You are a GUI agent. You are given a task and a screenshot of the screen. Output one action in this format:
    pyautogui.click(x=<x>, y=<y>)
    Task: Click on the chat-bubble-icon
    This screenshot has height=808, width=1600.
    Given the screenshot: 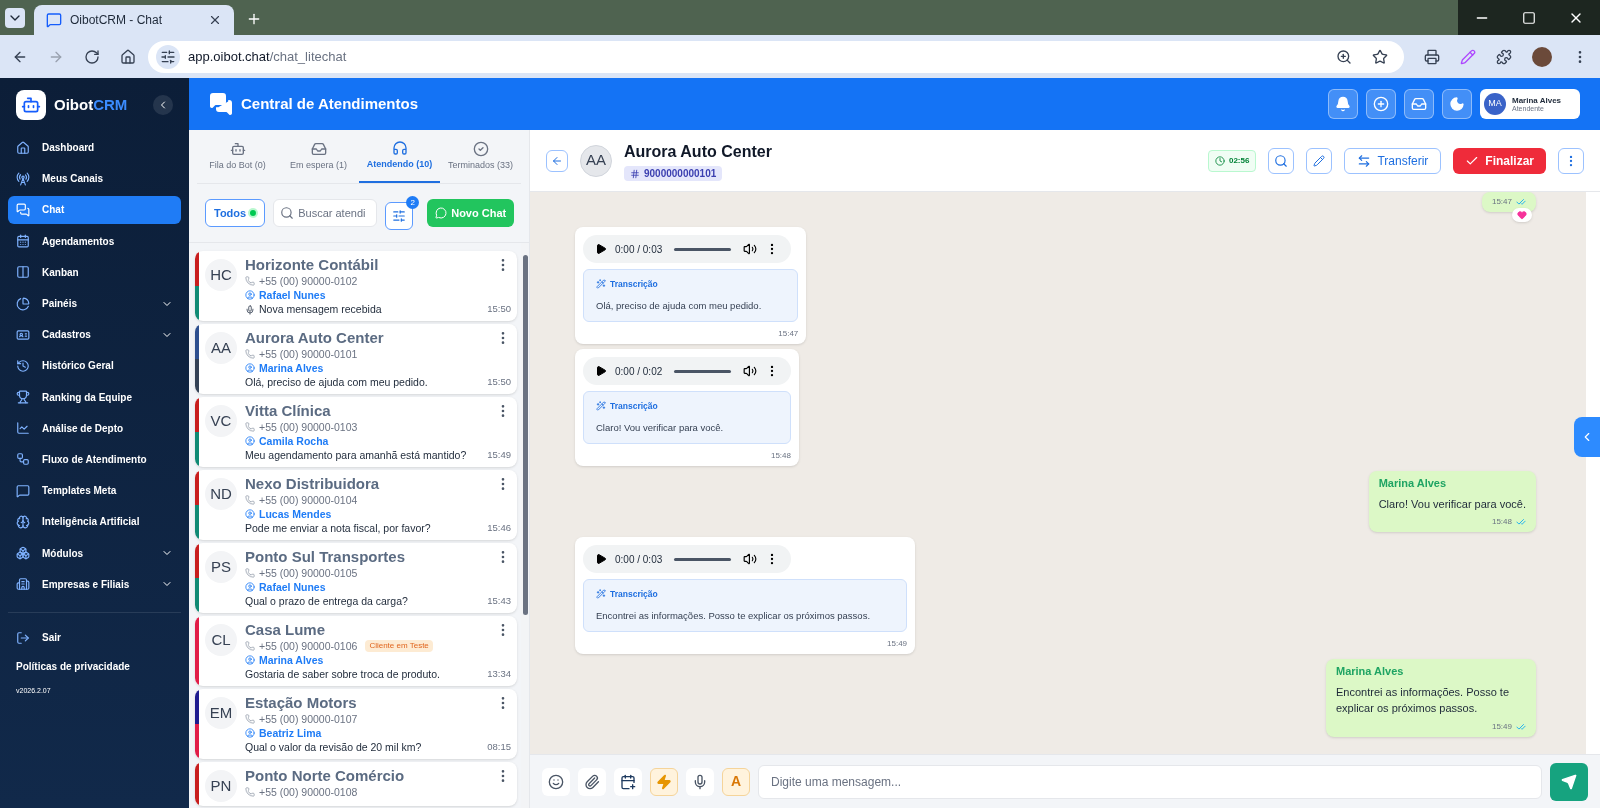 What is the action you would take?
    pyautogui.click(x=441, y=213)
    